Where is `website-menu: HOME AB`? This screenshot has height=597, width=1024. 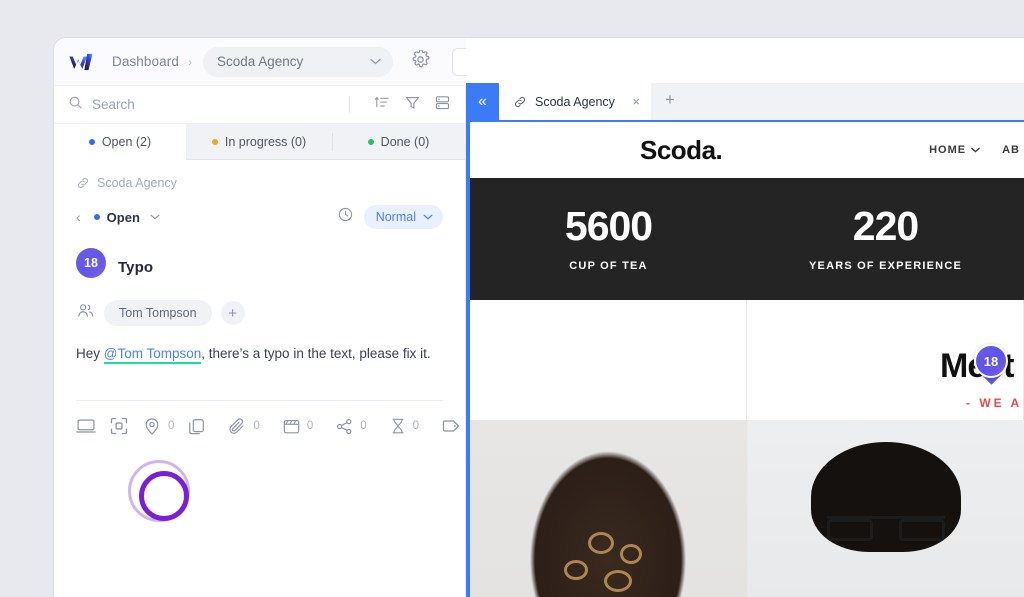 website-menu: HOME AB is located at coordinates (974, 150).